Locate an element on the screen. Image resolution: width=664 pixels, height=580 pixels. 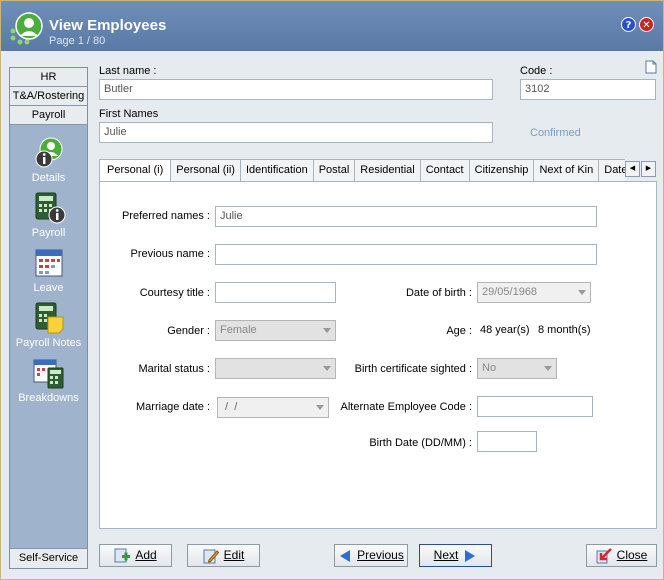
first-names-field: Julie is located at coordinates (296, 132).